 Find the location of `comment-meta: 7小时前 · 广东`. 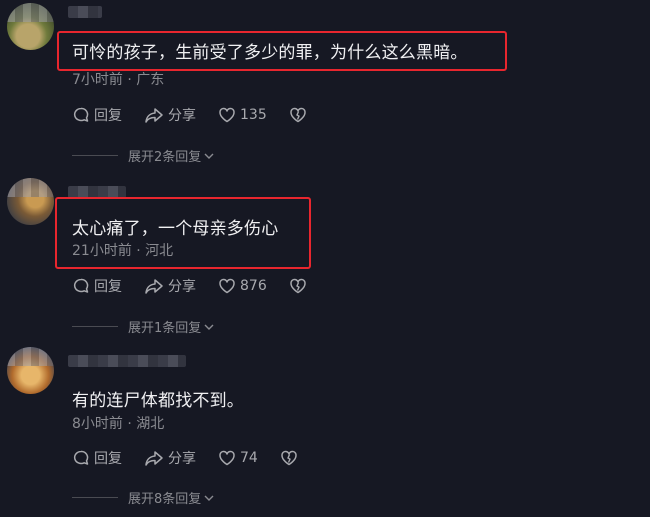

comment-meta: 7小时前 · 广东 is located at coordinates (118, 80).